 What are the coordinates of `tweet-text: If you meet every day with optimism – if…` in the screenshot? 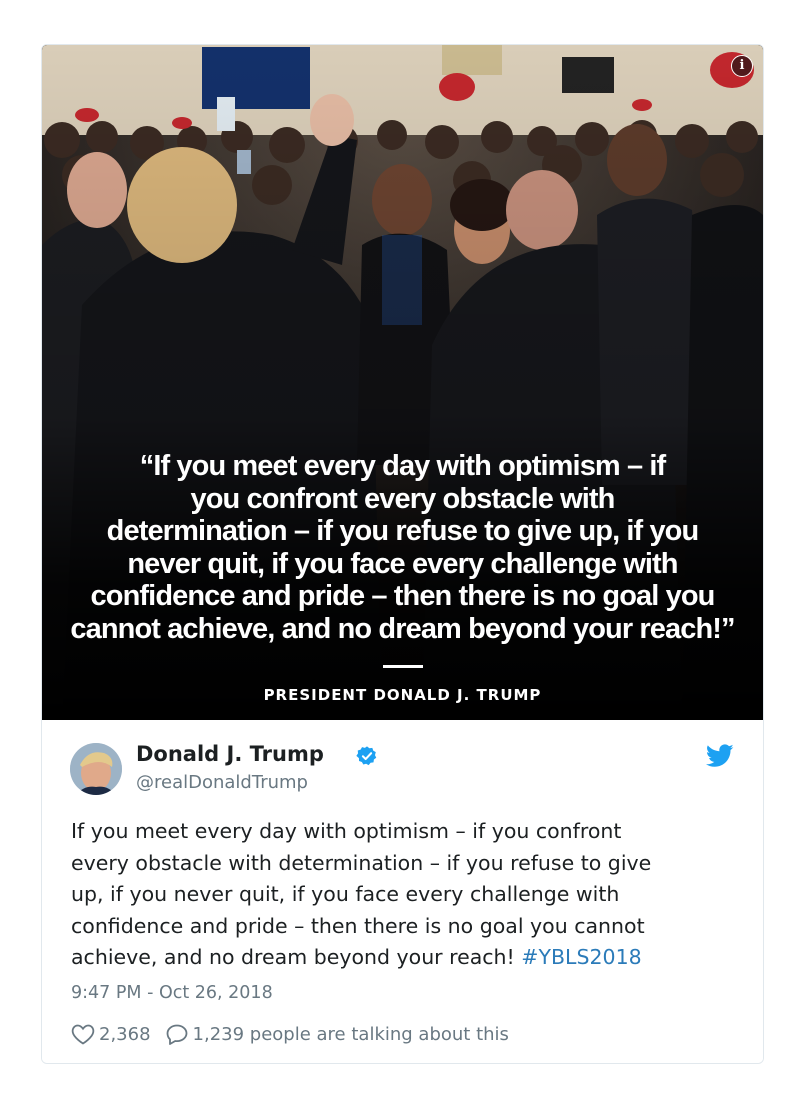 It's located at (408, 895).